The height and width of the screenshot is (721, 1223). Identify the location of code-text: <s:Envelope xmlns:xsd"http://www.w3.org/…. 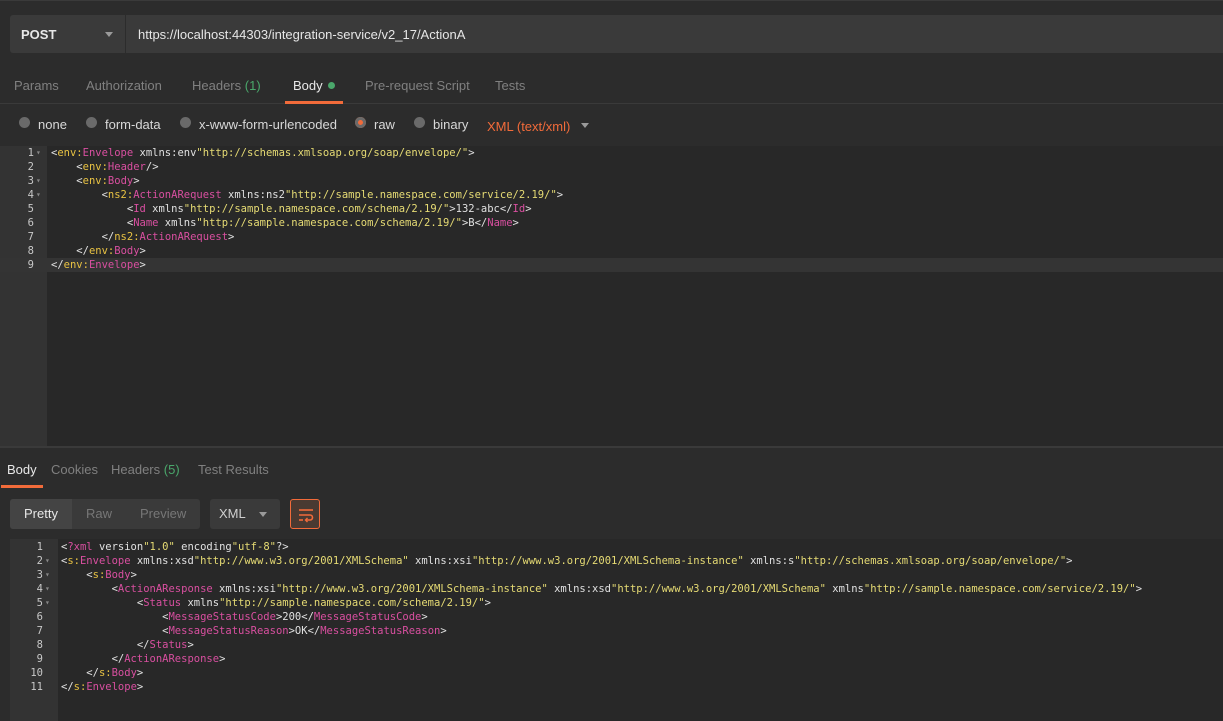
(567, 561).